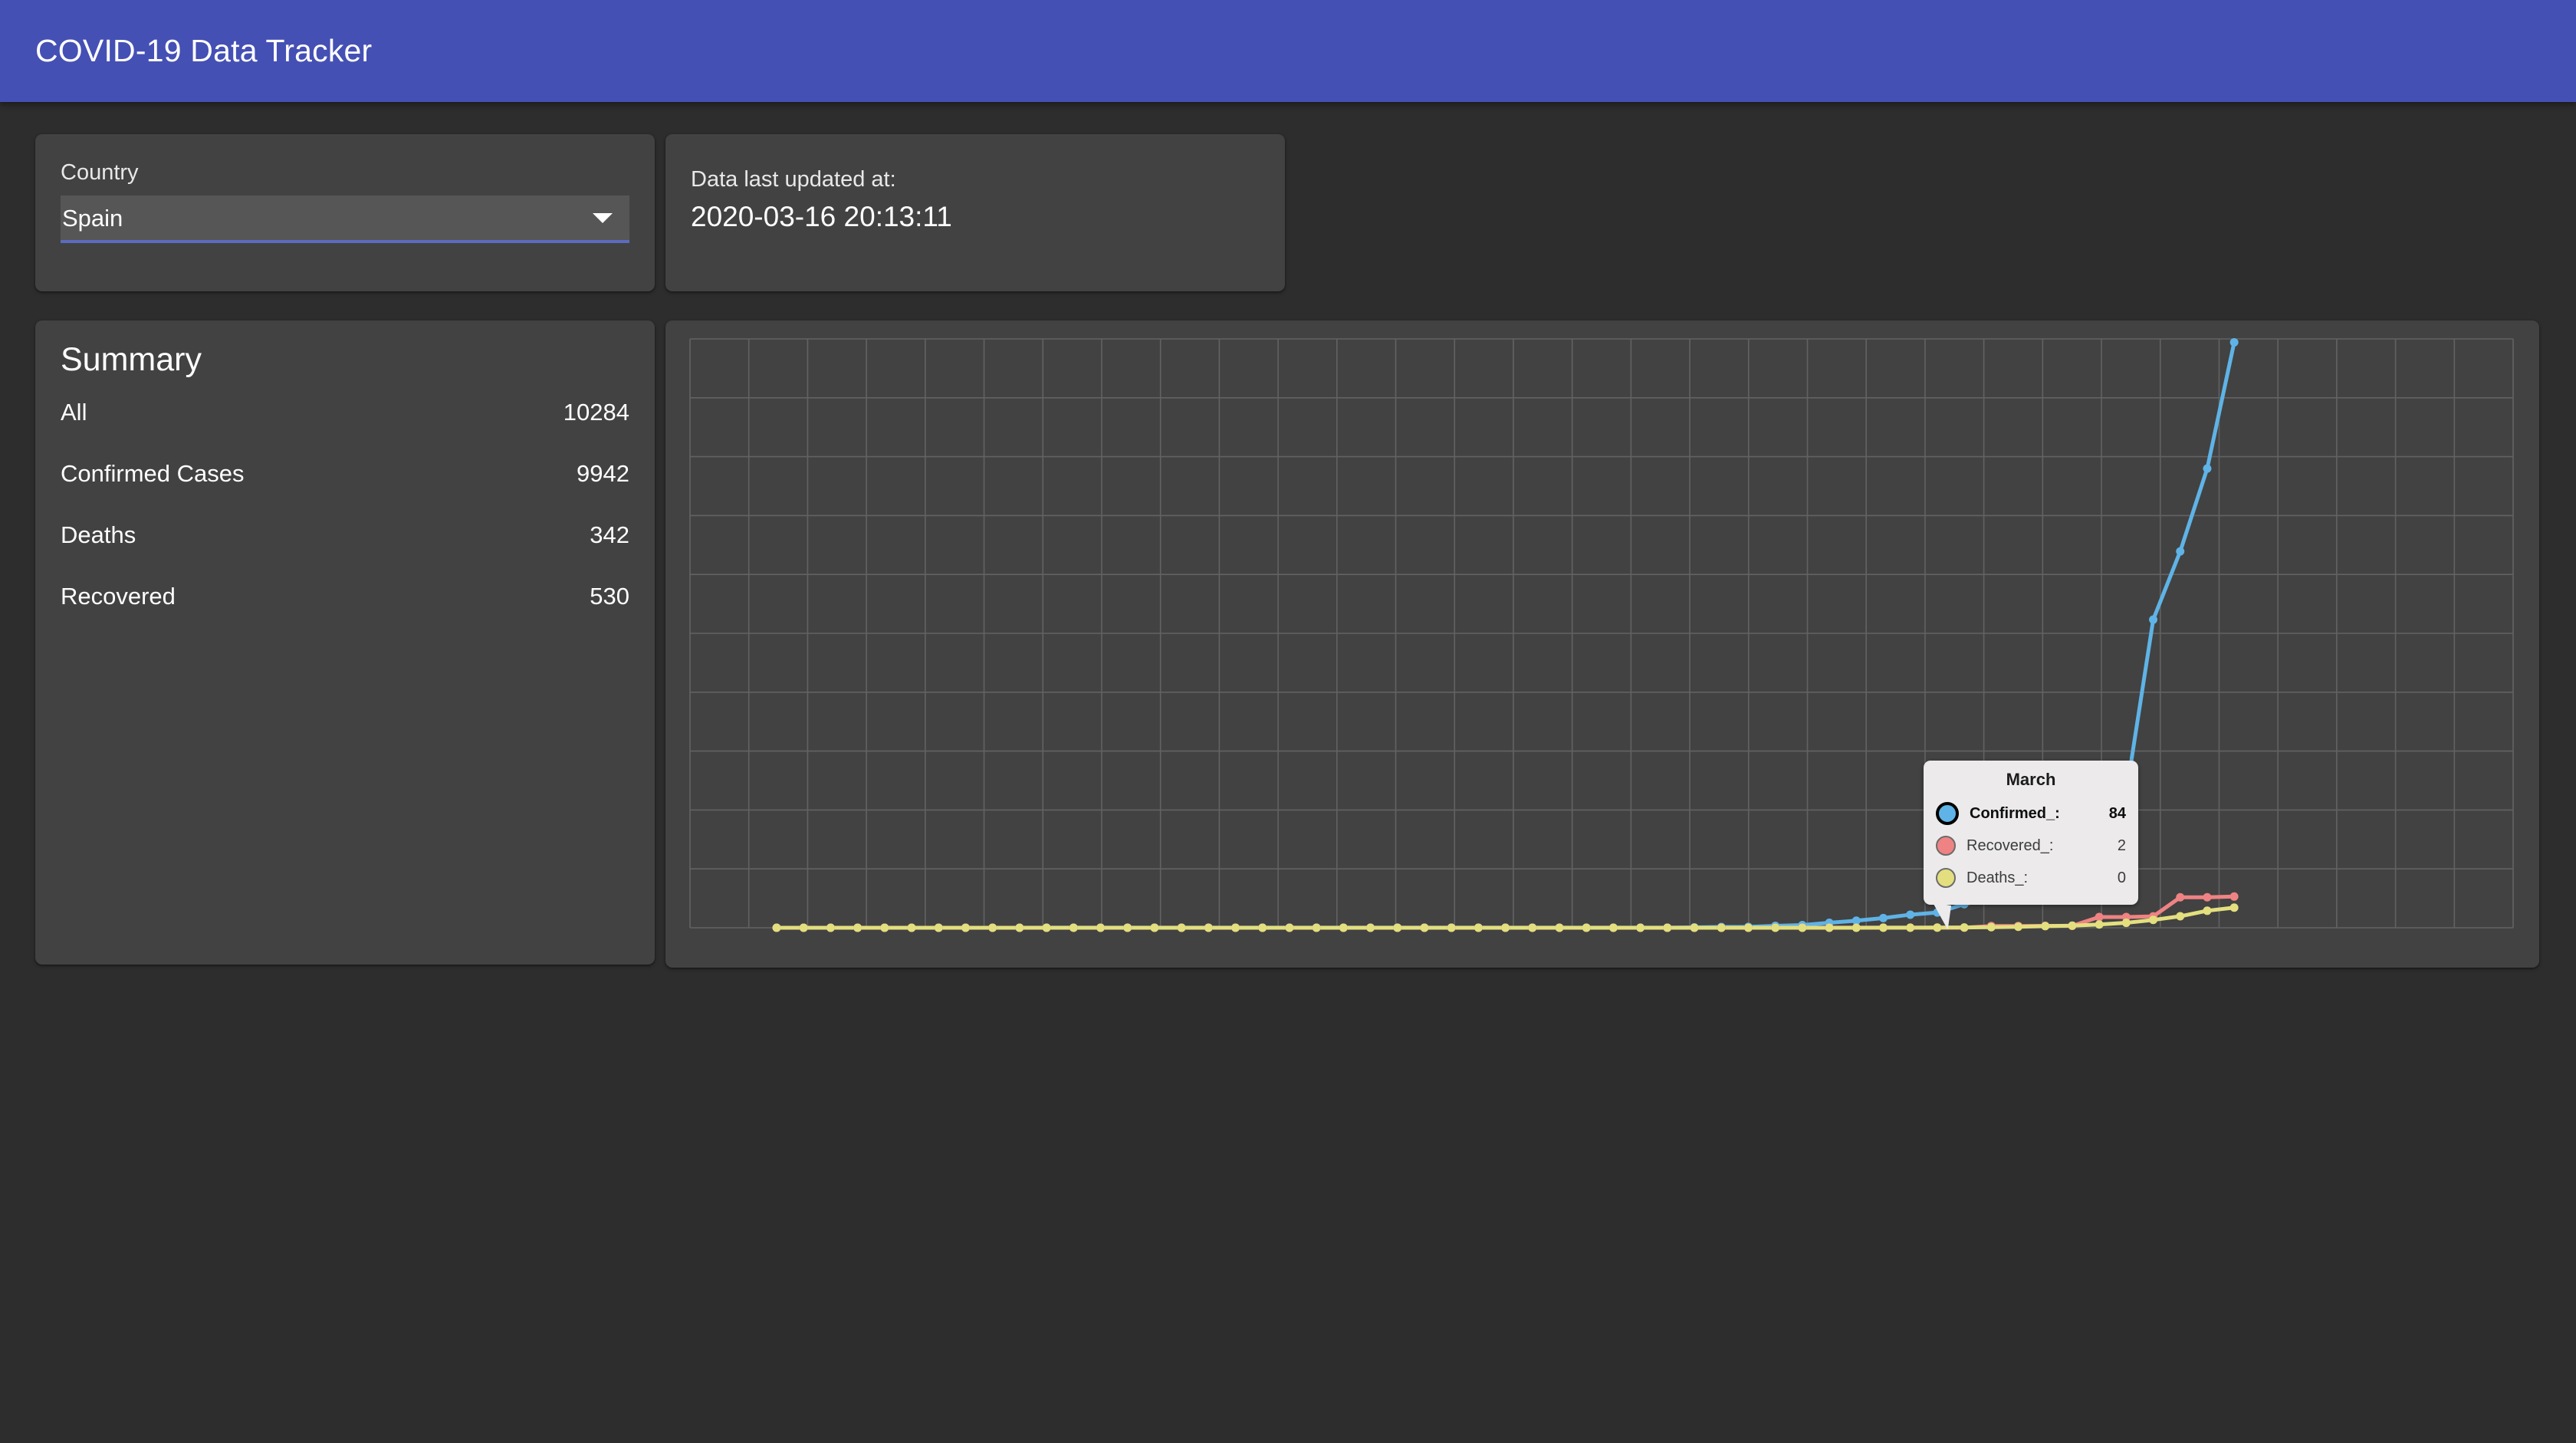 This screenshot has height=1443, width=2576. What do you see at coordinates (345, 219) in the screenshot?
I see `country-select: Spain` at bounding box center [345, 219].